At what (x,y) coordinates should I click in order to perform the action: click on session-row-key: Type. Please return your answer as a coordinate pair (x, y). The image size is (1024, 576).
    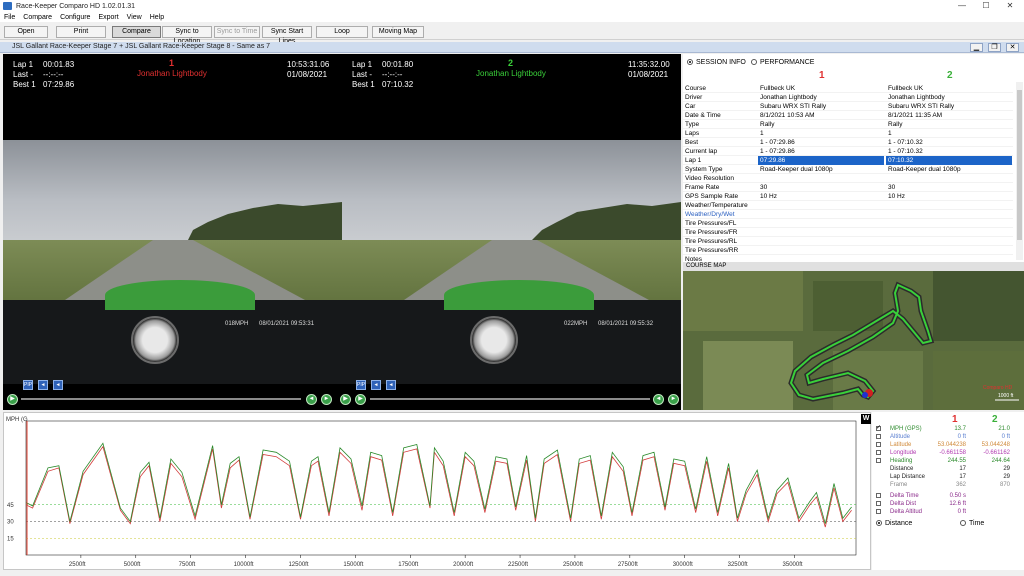
    Looking at the image, I should click on (692, 124).